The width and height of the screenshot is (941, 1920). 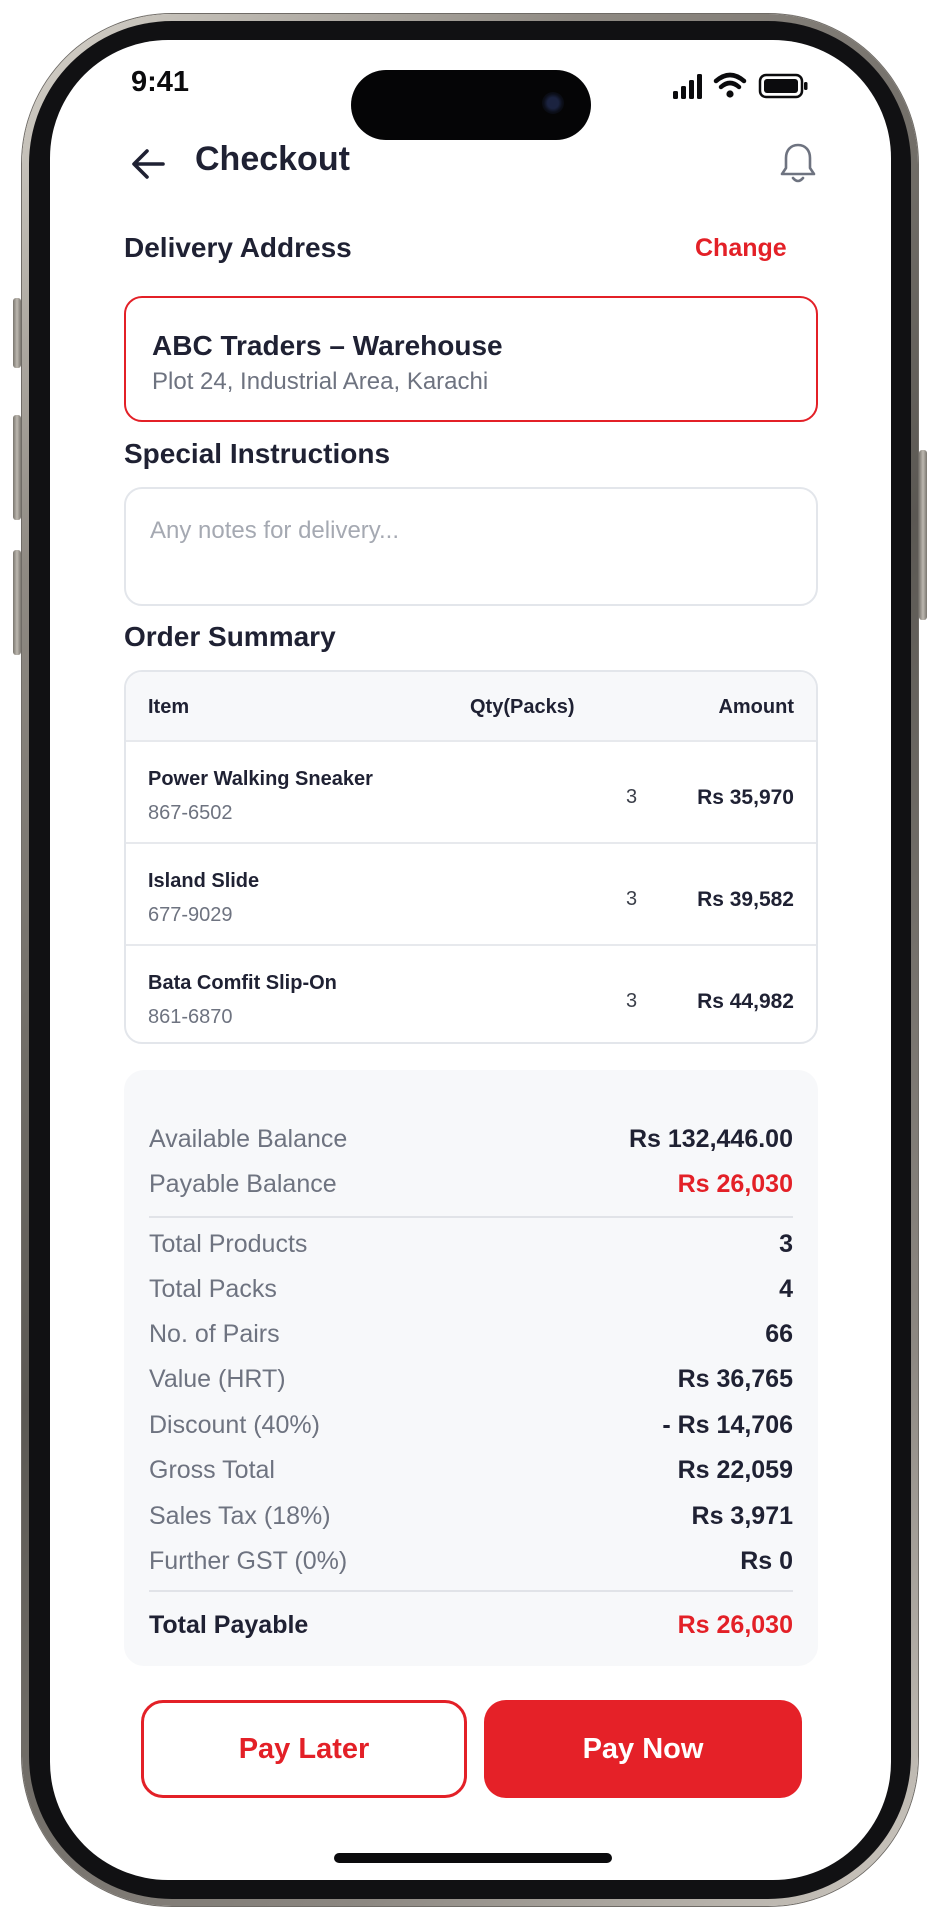 I want to click on item-amount: Rs 39,582, so click(x=745, y=899).